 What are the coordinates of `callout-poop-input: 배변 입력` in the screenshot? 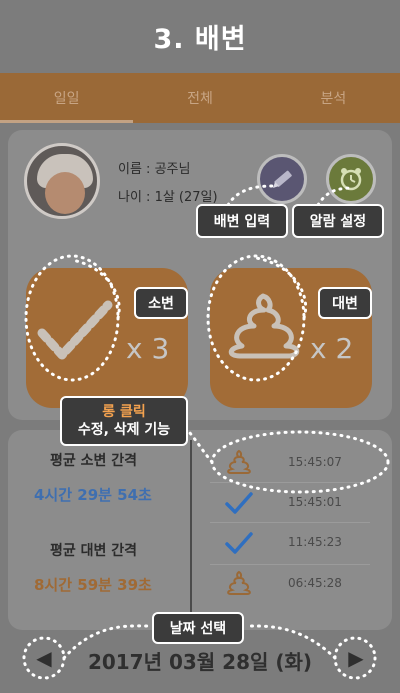 It's located at (242, 221).